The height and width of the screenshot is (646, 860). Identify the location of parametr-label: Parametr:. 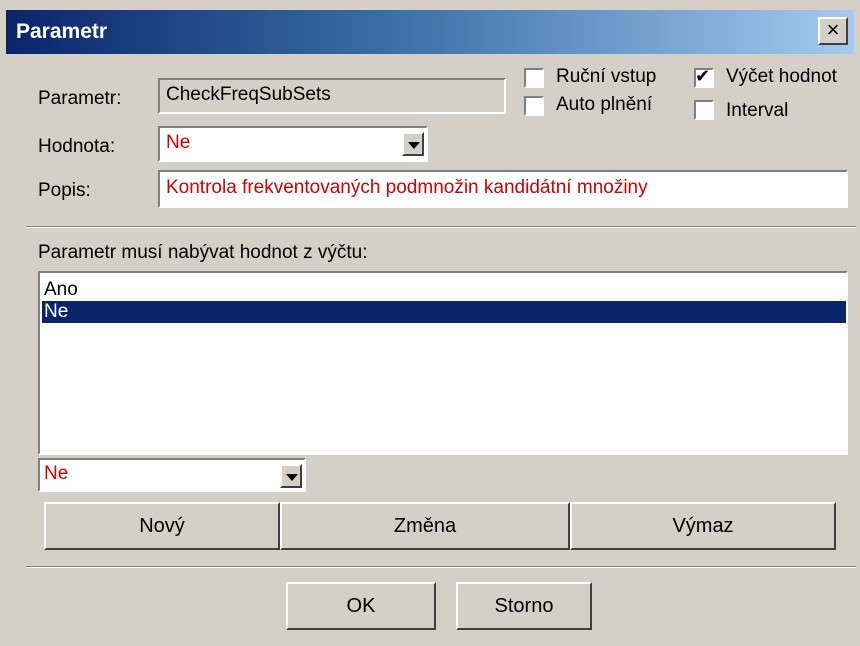
(80, 98).